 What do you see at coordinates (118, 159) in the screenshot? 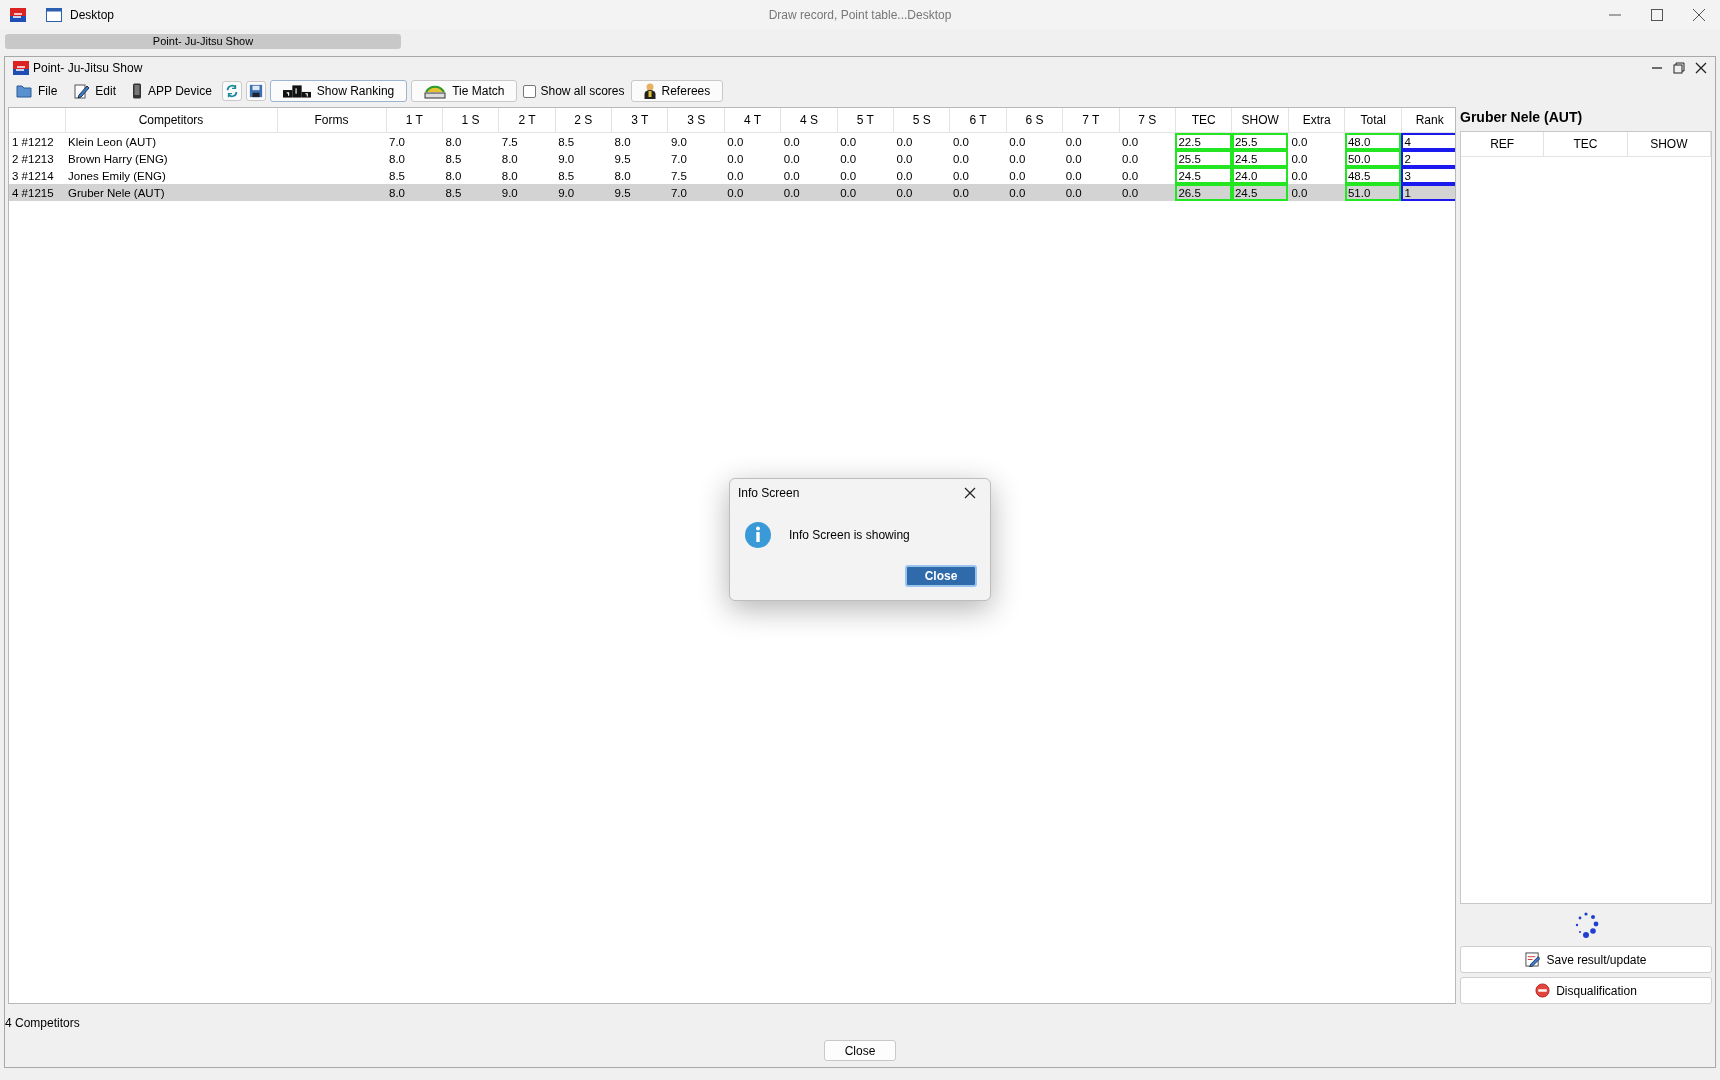
I see `table-cell-text: Brown Harry (ENG)` at bounding box center [118, 159].